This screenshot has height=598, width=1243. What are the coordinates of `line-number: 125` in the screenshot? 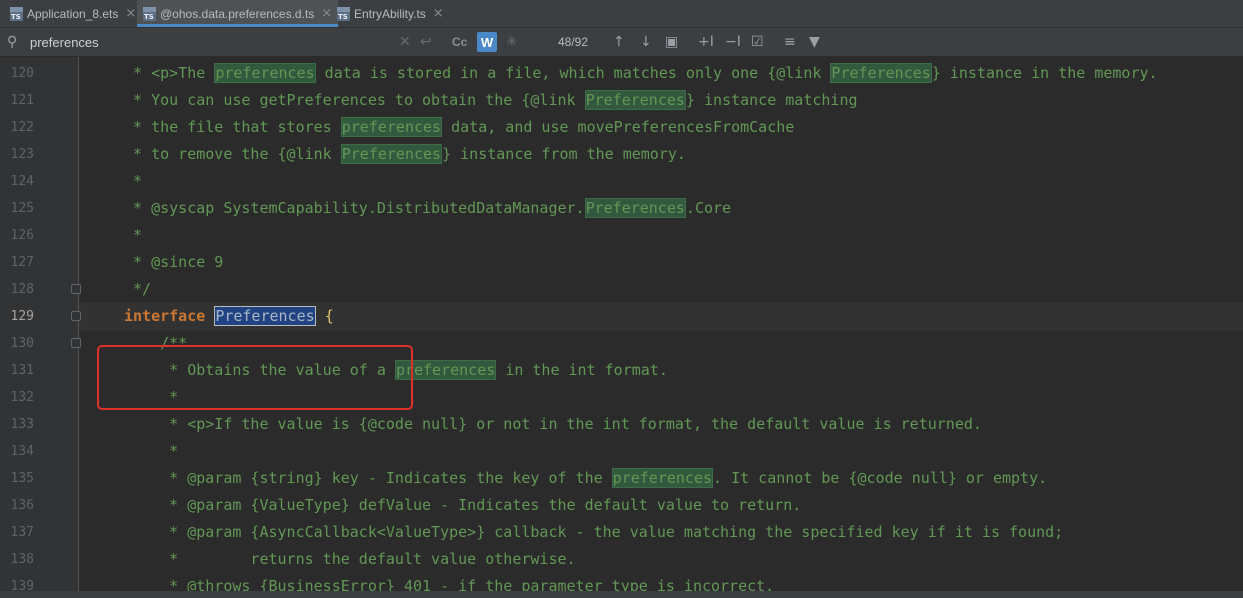 It's located at (22, 208).